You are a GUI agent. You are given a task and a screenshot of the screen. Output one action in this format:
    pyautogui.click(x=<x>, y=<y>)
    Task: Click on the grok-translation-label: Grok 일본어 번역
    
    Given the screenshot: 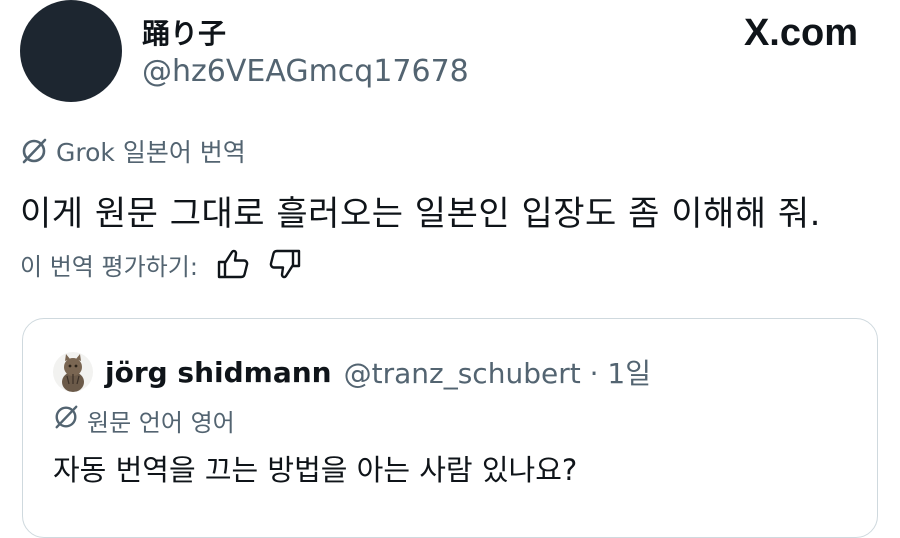 What is the action you would take?
    pyautogui.click(x=133, y=151)
    